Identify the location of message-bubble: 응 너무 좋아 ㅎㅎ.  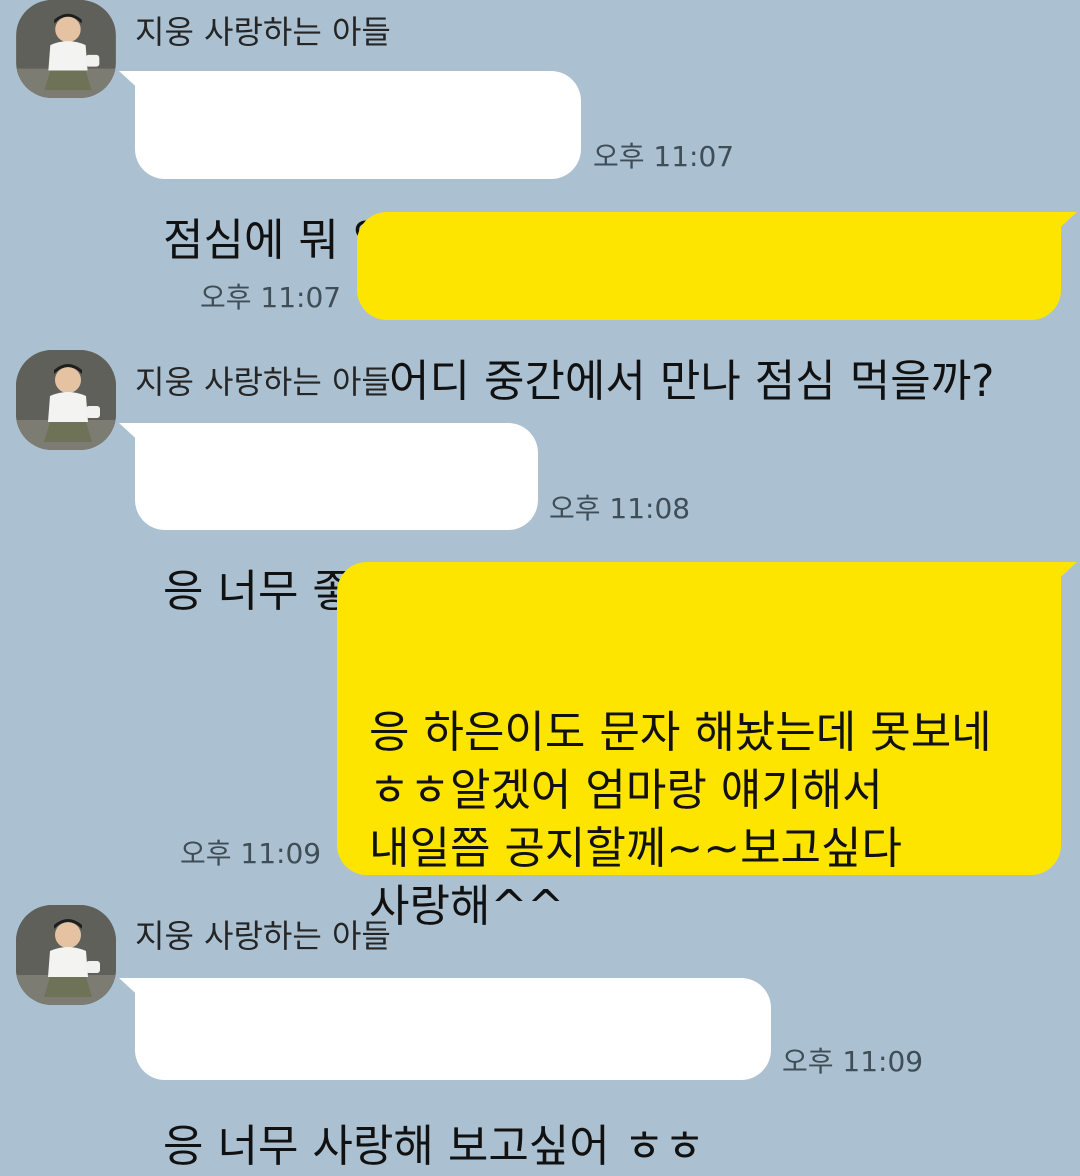
(328, 520).